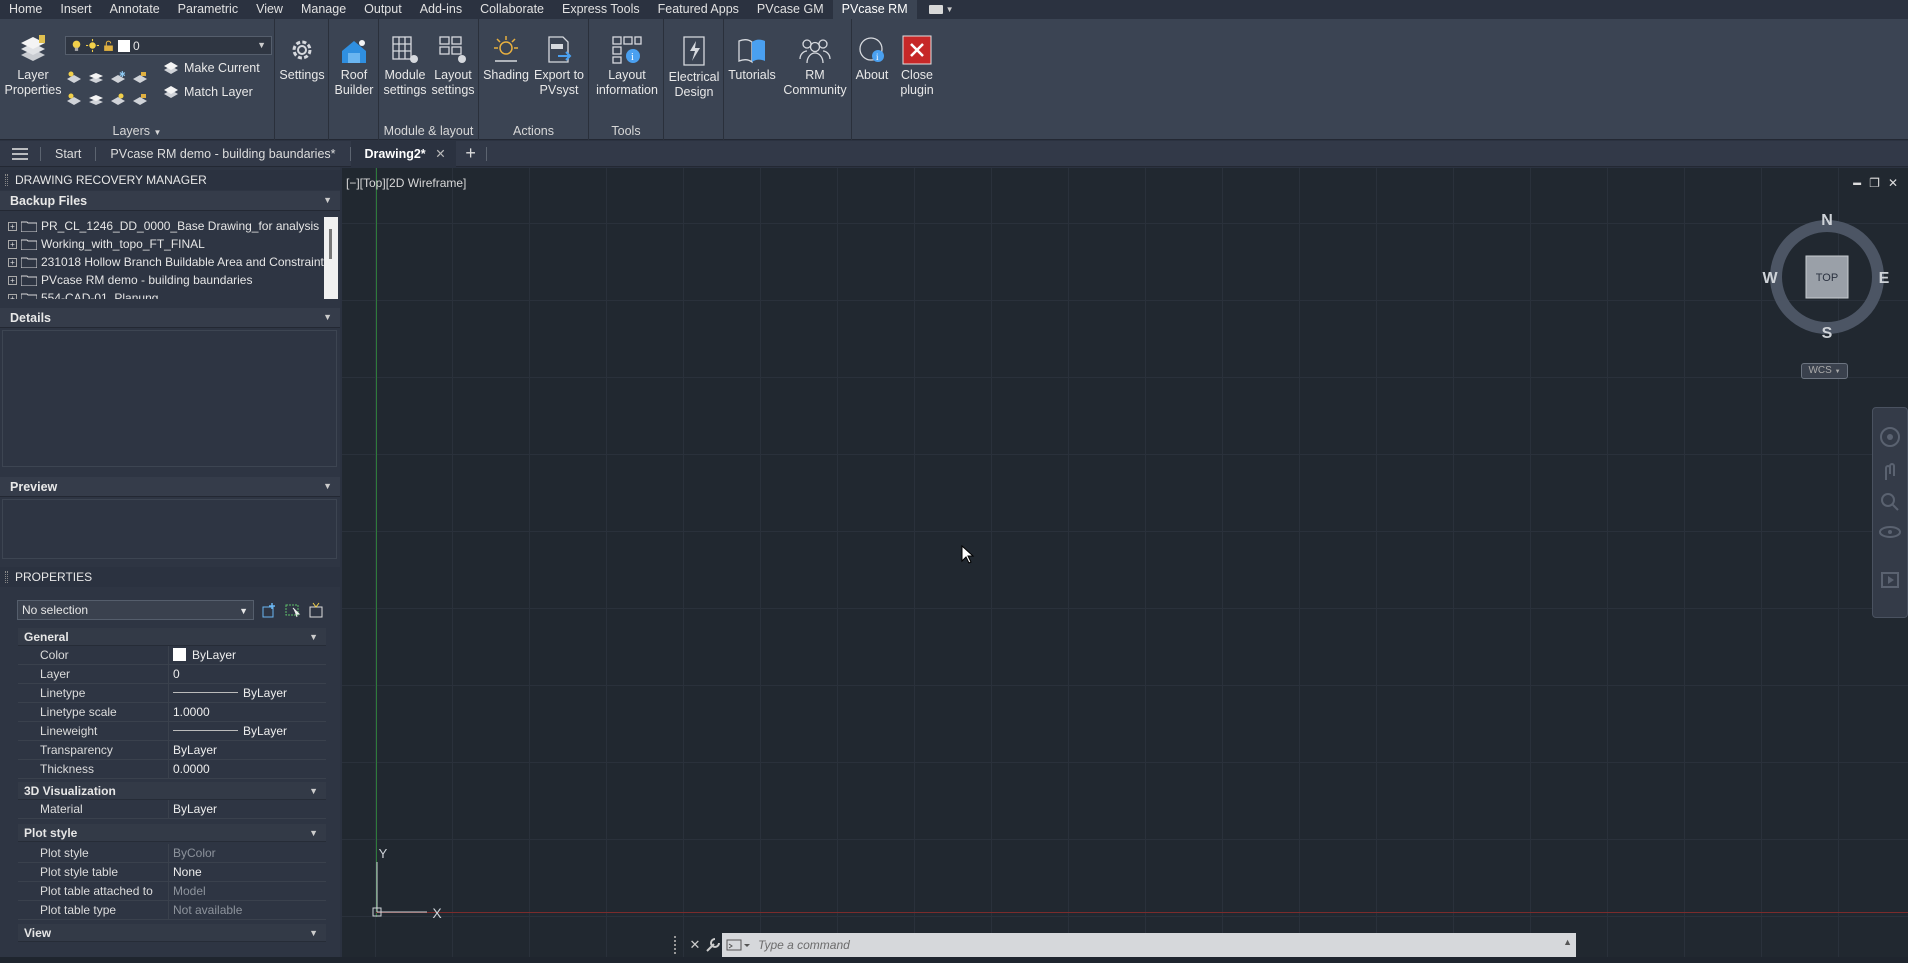  I want to click on tab-featured-apps: Featured Apps, so click(698, 9).